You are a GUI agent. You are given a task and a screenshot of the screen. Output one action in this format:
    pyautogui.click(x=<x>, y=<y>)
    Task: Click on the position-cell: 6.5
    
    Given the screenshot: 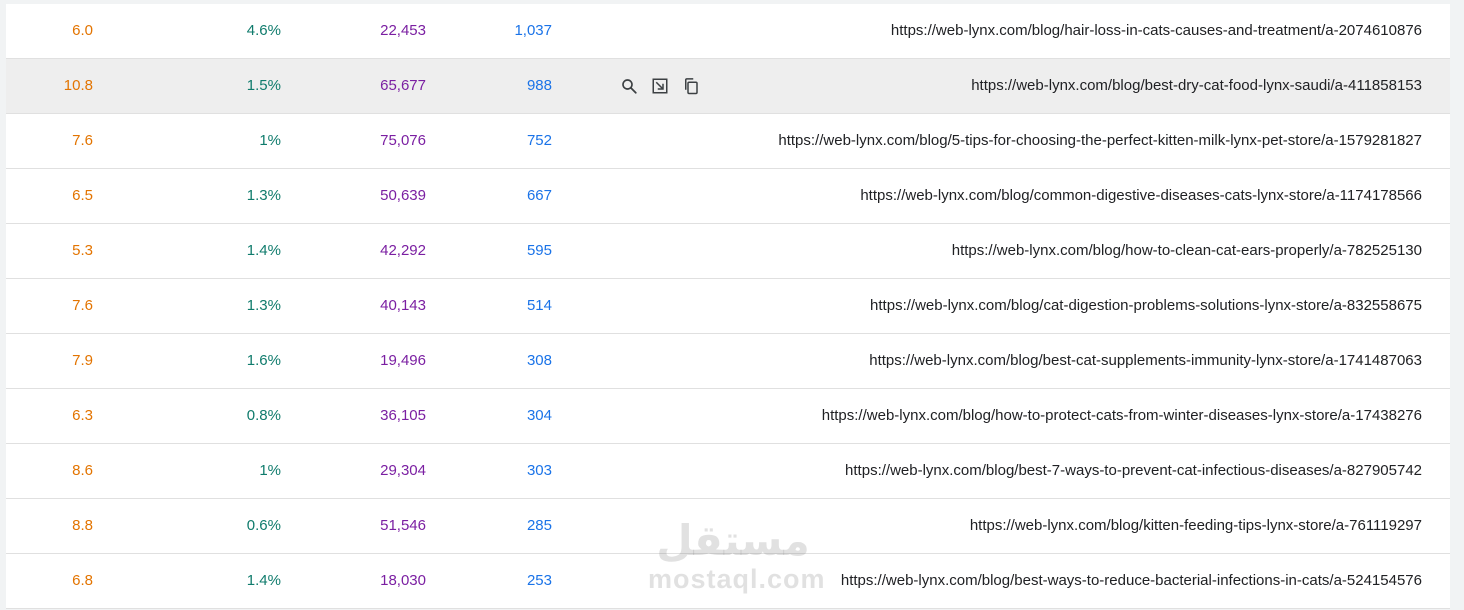 What is the action you would take?
    pyautogui.click(x=82, y=195)
    